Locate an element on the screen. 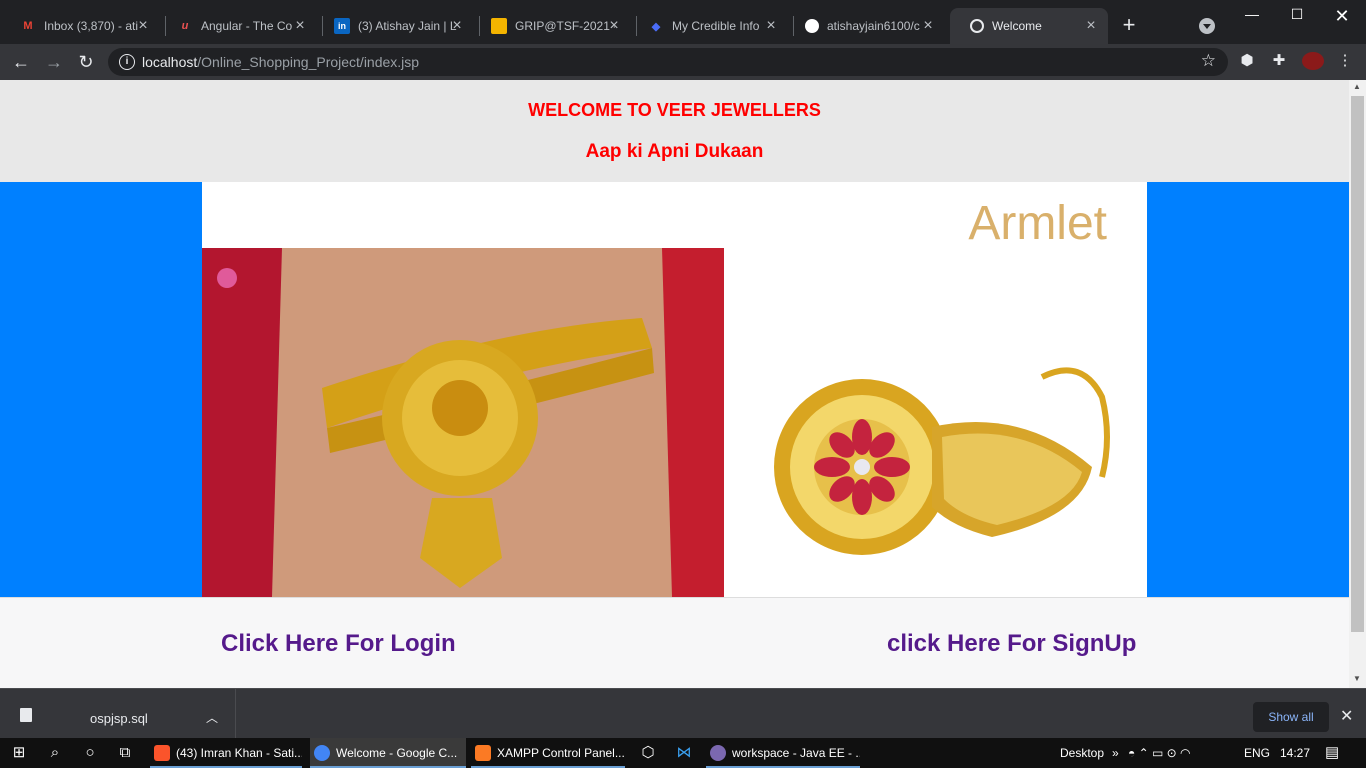 The height and width of the screenshot is (768, 1366). signup-link: click Here For SignUp is located at coordinates (1011, 644).